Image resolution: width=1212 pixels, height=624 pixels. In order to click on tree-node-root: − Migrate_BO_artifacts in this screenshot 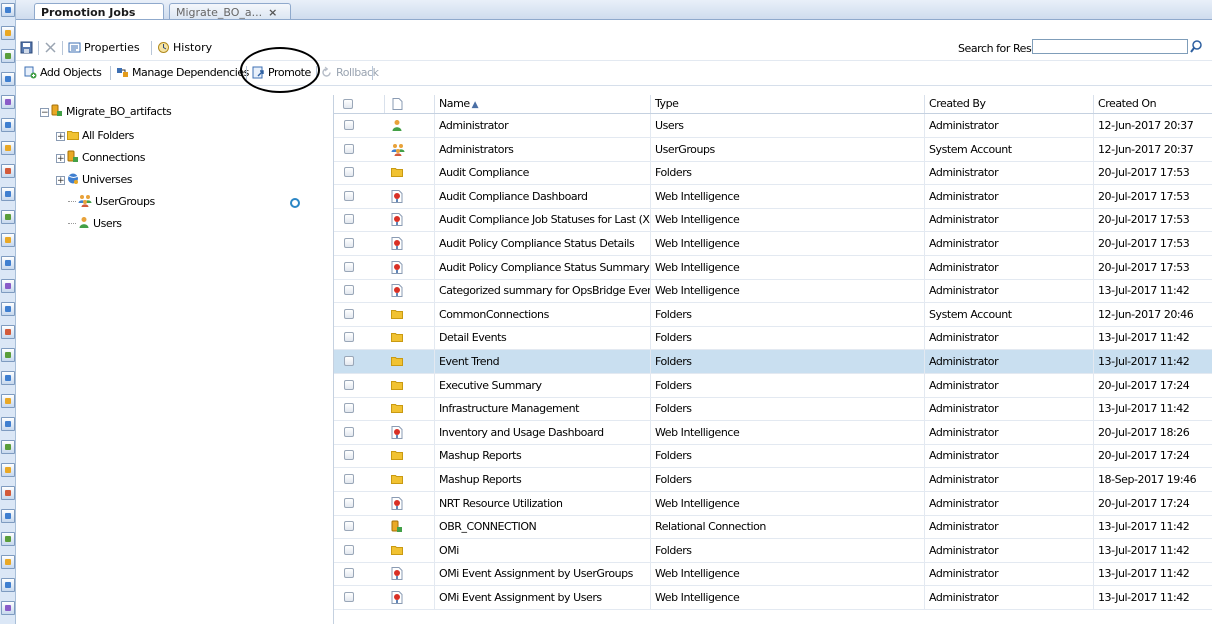, I will do `click(106, 112)`.